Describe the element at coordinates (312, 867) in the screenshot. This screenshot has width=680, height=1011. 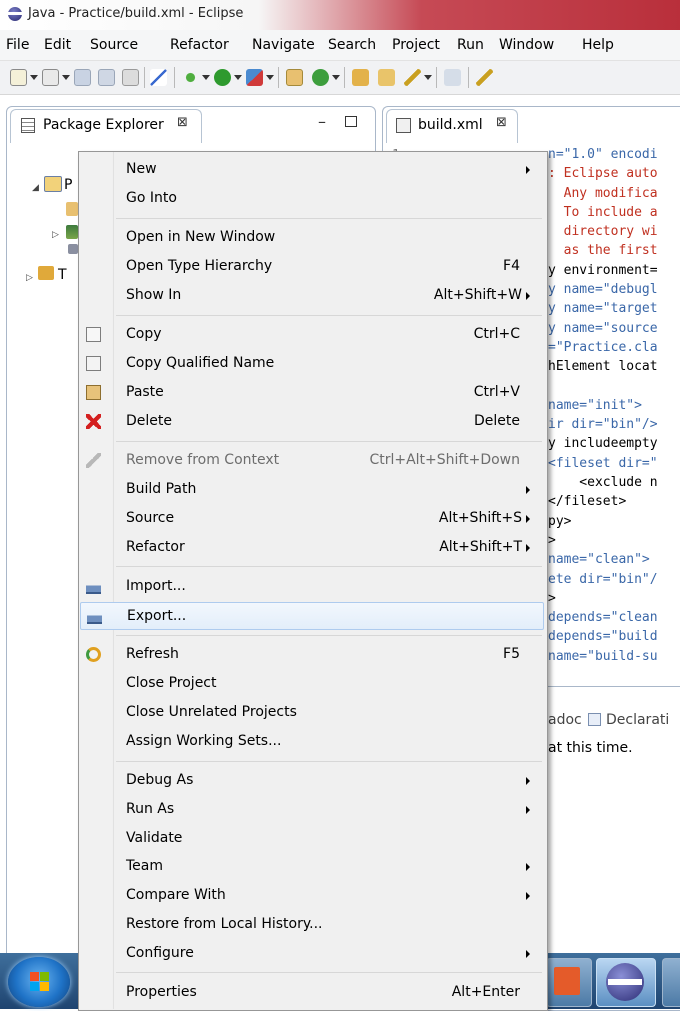
I see `menu-item-team: Team` at that location.